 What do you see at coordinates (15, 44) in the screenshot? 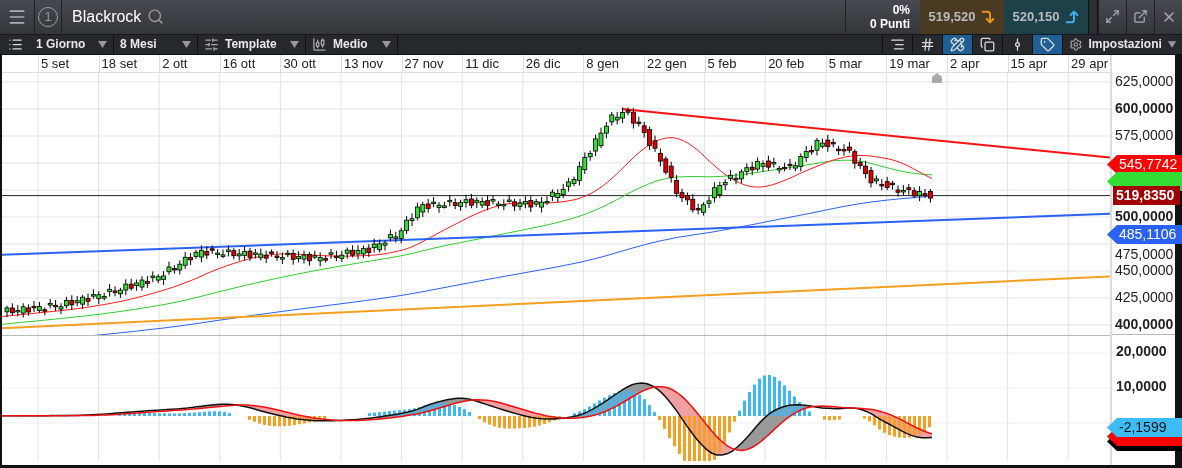
I see `list-icon` at bounding box center [15, 44].